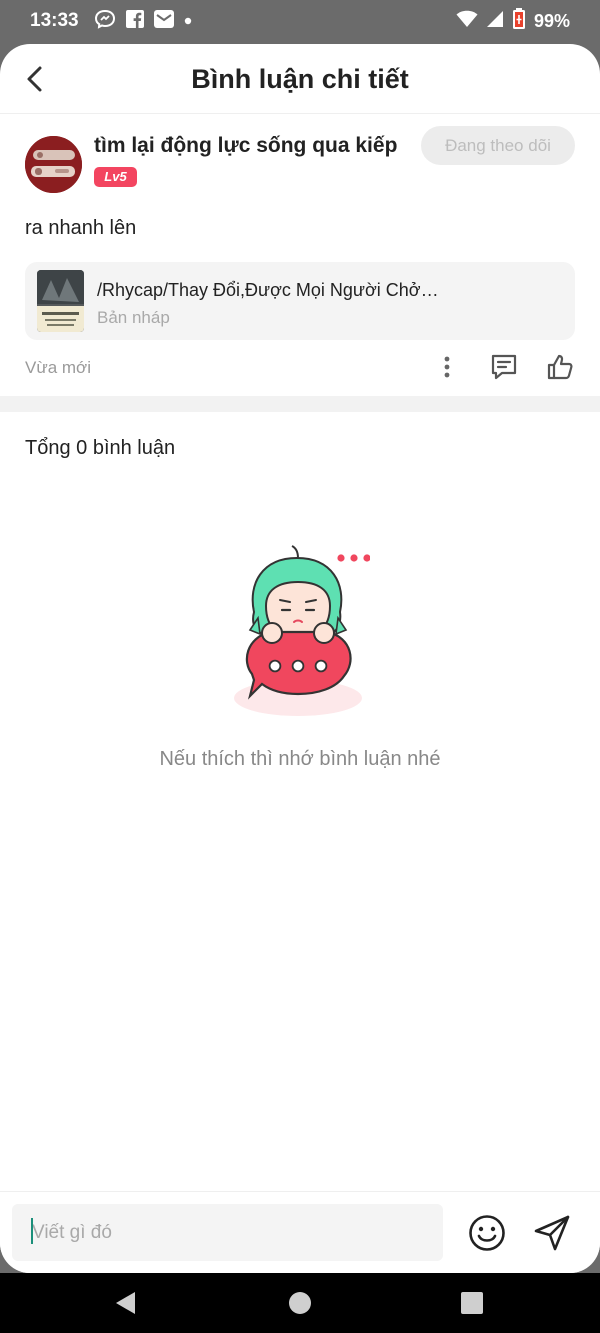 The height and width of the screenshot is (1333, 600). What do you see at coordinates (58, 367) in the screenshot?
I see `comment-time: Vừa mới` at bounding box center [58, 367].